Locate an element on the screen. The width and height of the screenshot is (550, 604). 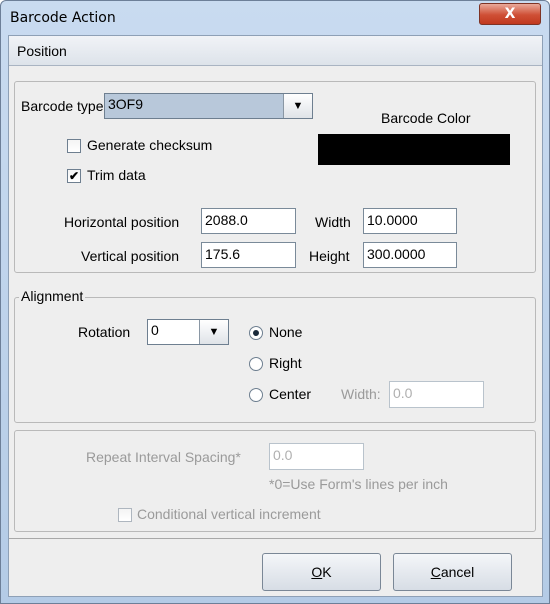
tab-position: Position is located at coordinates (275, 51).